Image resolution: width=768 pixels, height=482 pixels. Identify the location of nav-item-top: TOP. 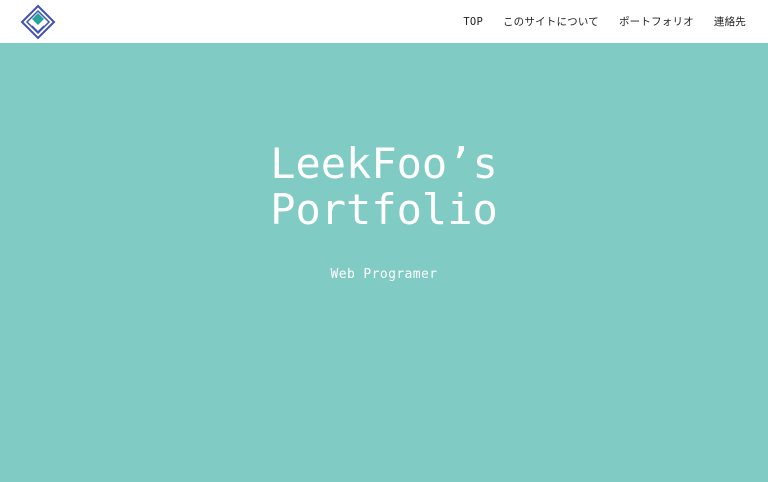
(473, 22).